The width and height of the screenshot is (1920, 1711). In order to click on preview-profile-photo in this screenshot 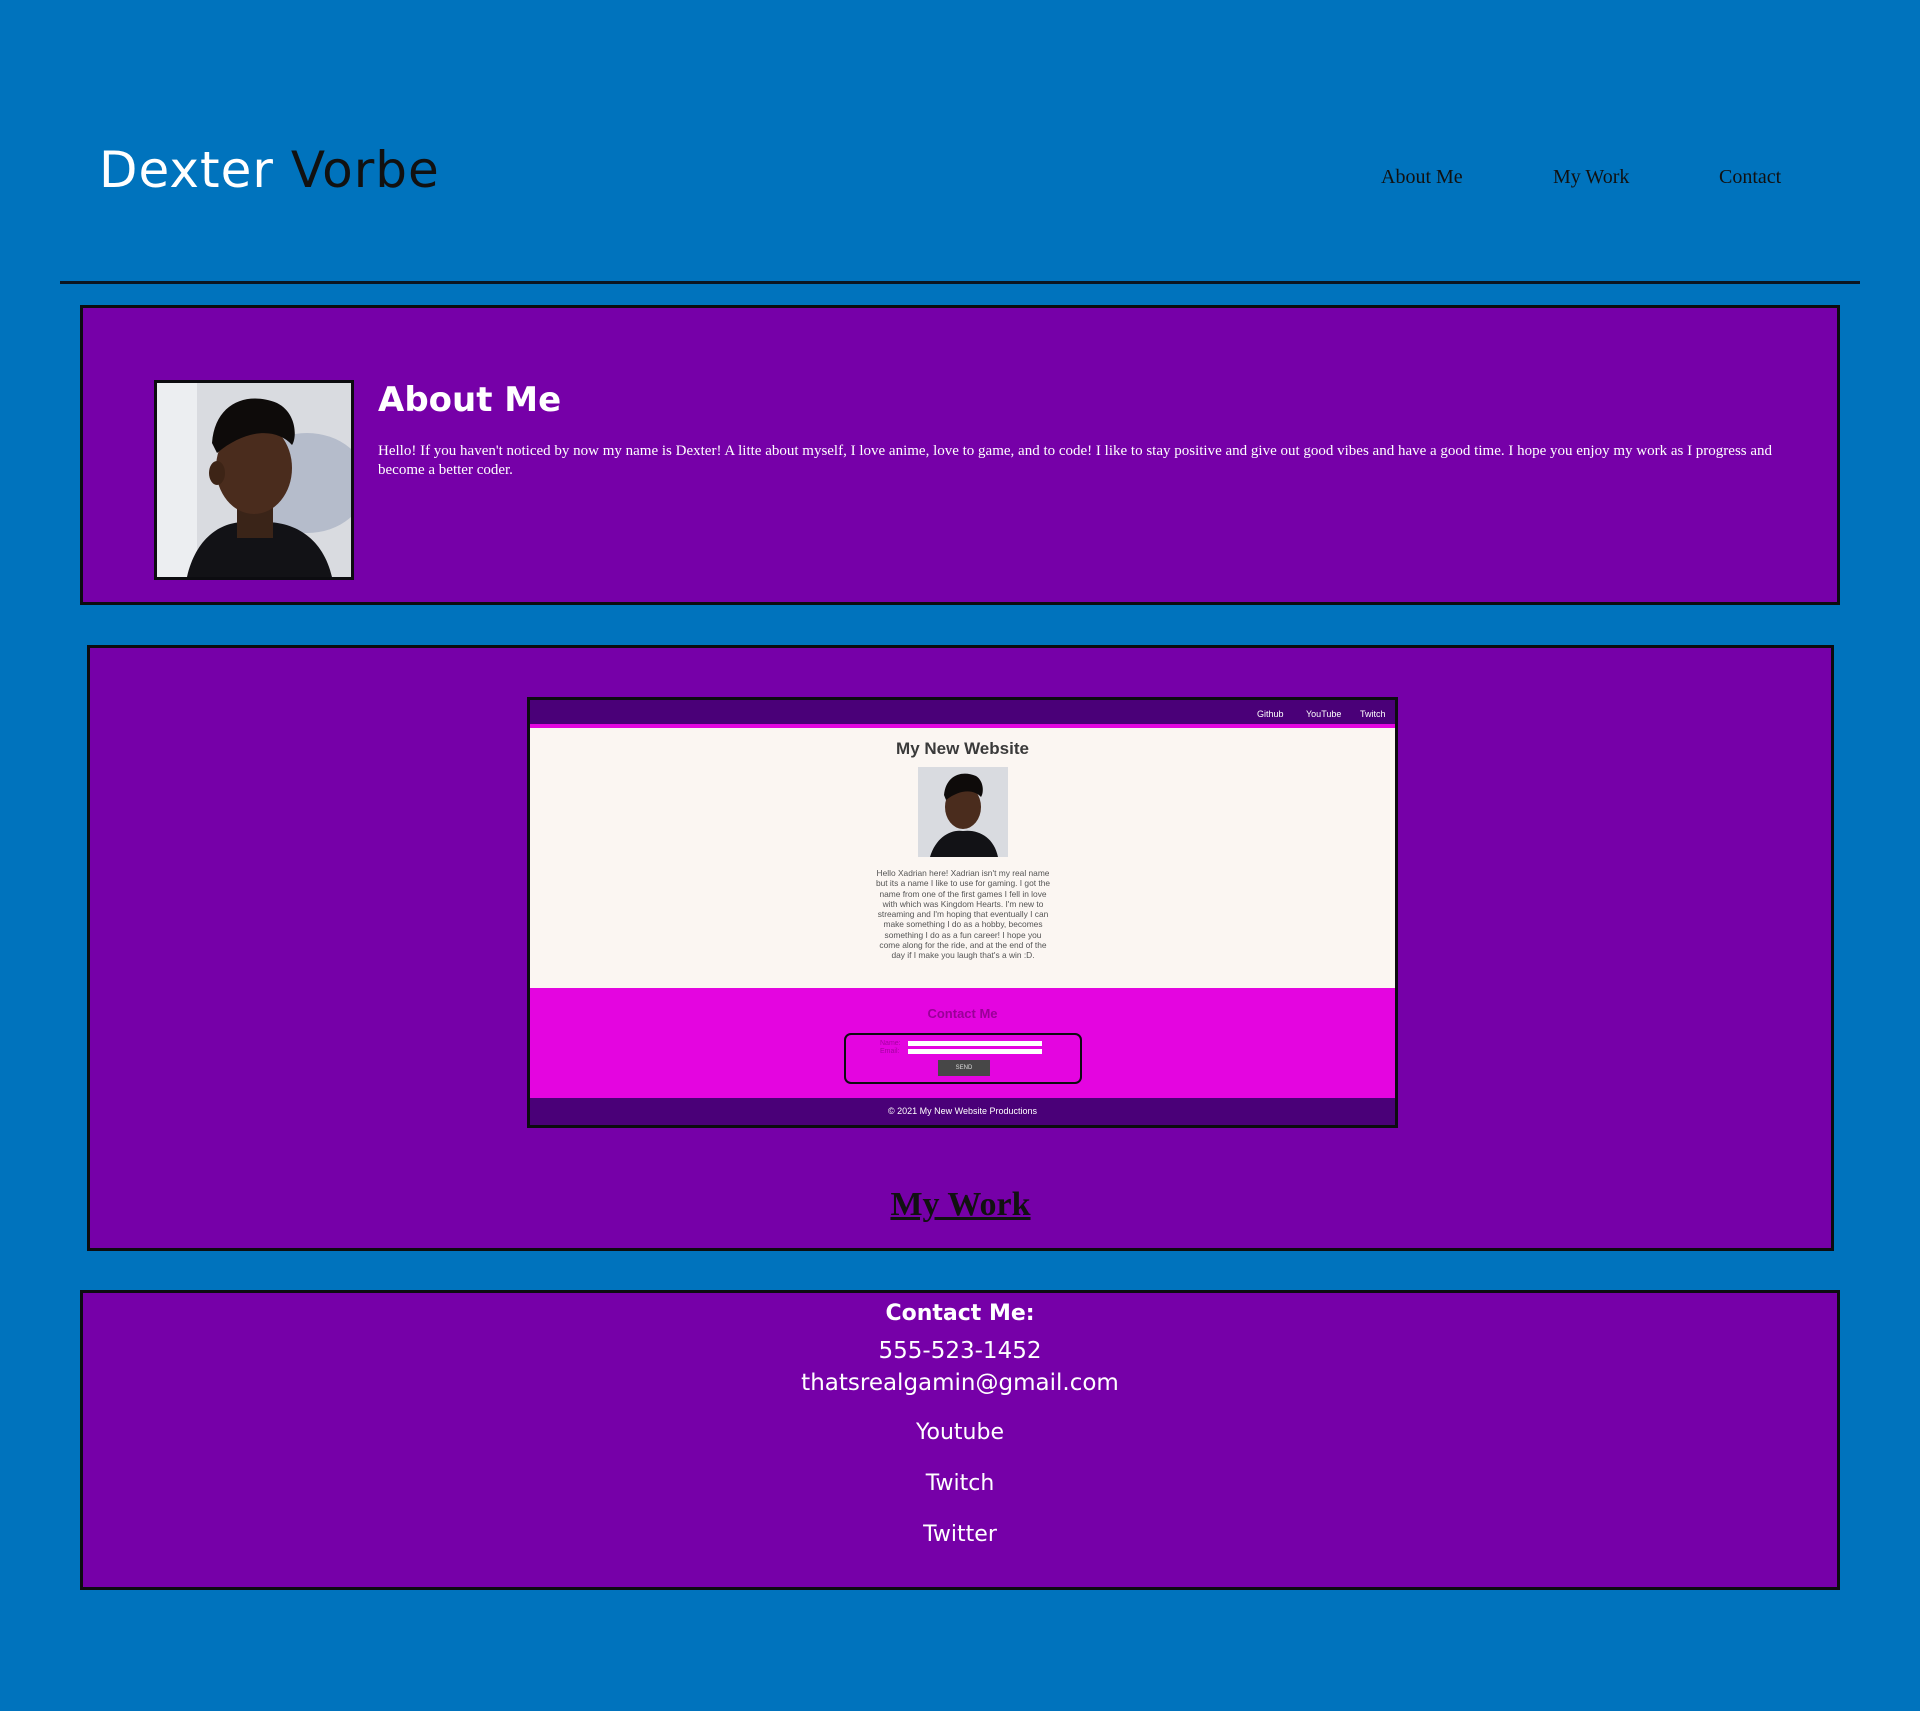, I will do `click(963, 812)`.